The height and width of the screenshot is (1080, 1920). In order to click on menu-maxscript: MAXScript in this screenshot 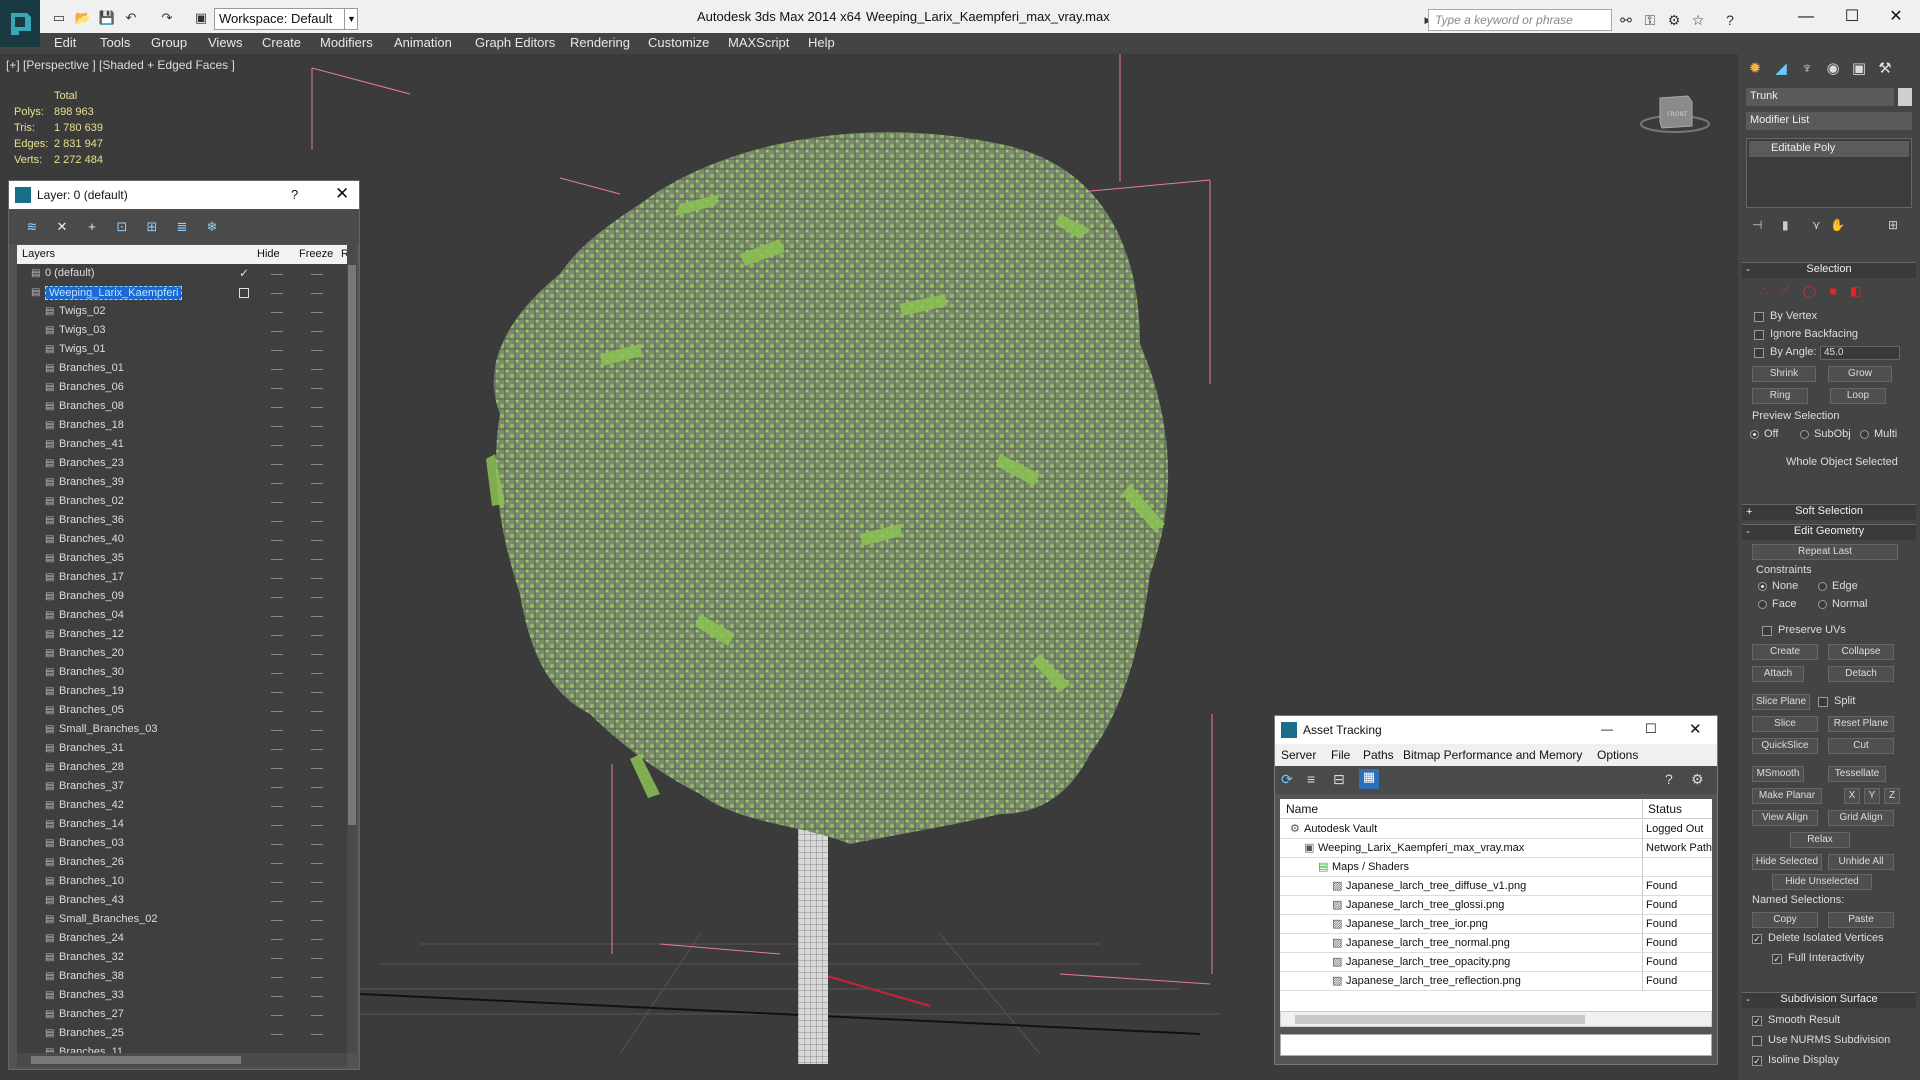, I will do `click(758, 42)`.